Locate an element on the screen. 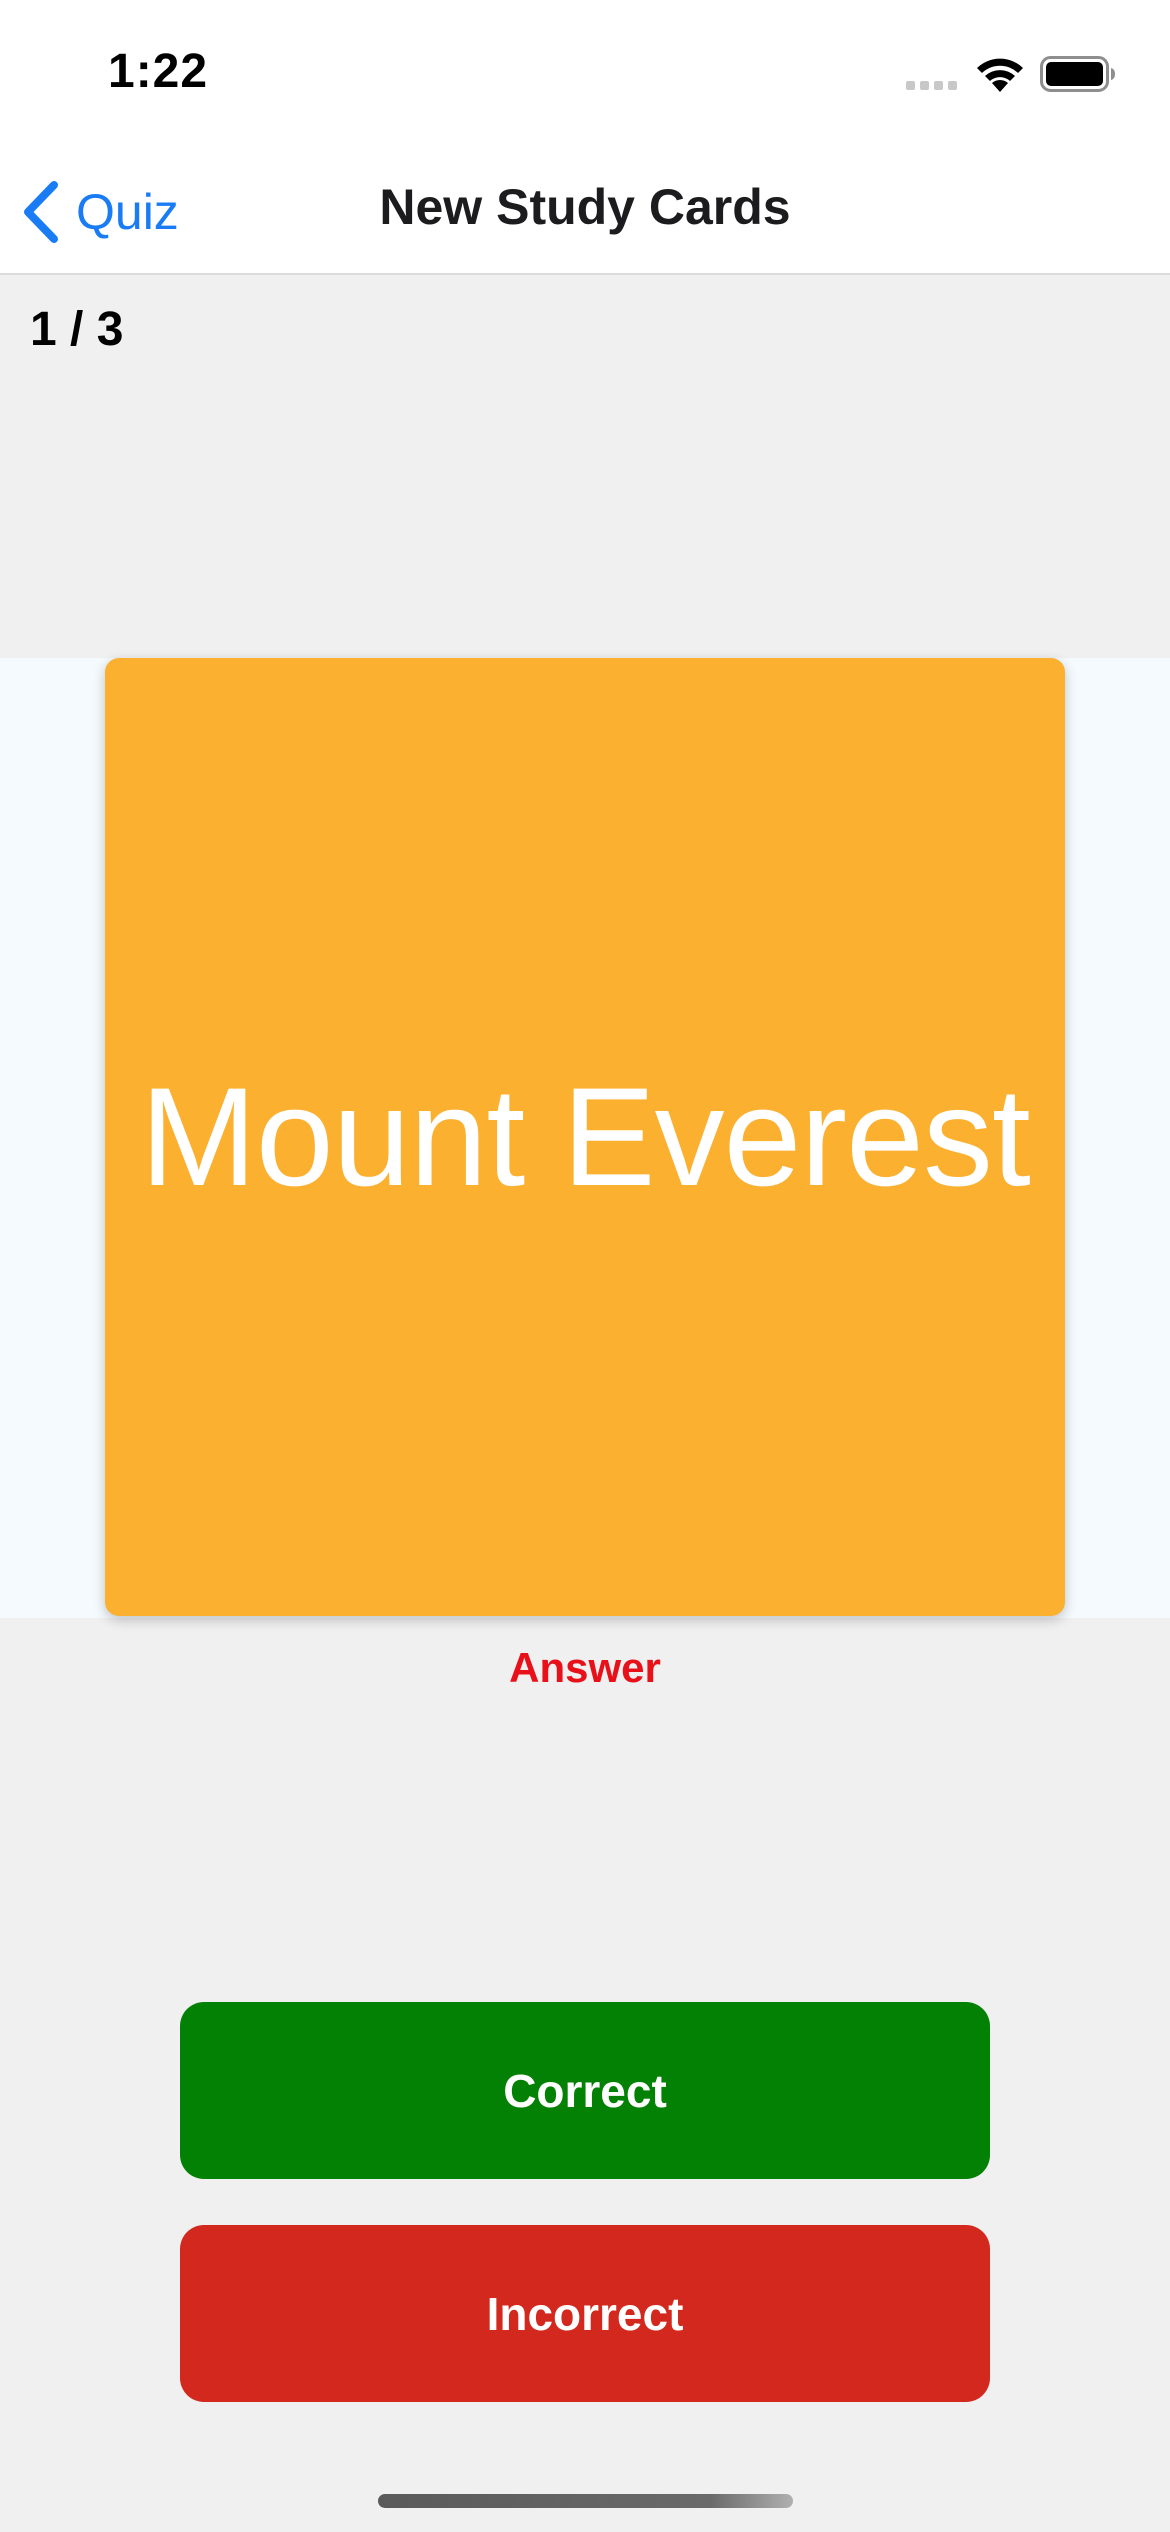 This screenshot has height=2532, width=1170. cellular-signal-icon is located at coordinates (931, 85).